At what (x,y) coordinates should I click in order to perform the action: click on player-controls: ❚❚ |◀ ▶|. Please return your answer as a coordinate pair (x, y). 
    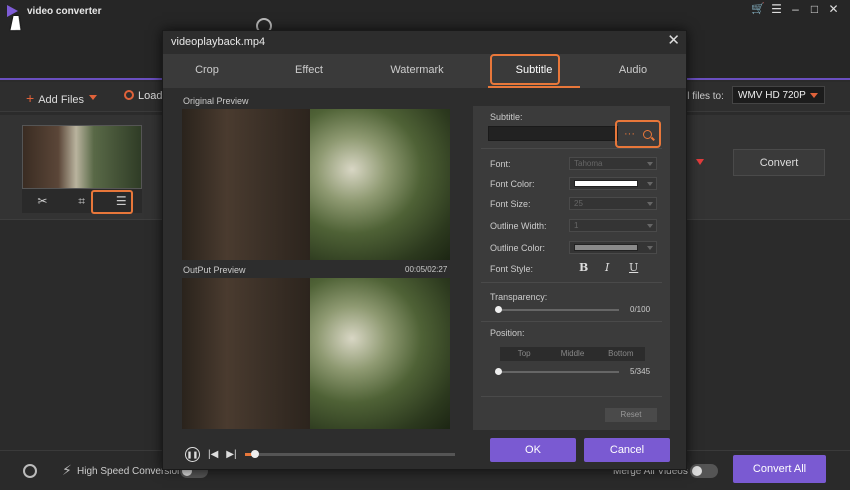
    Looking at the image, I should click on (211, 454).